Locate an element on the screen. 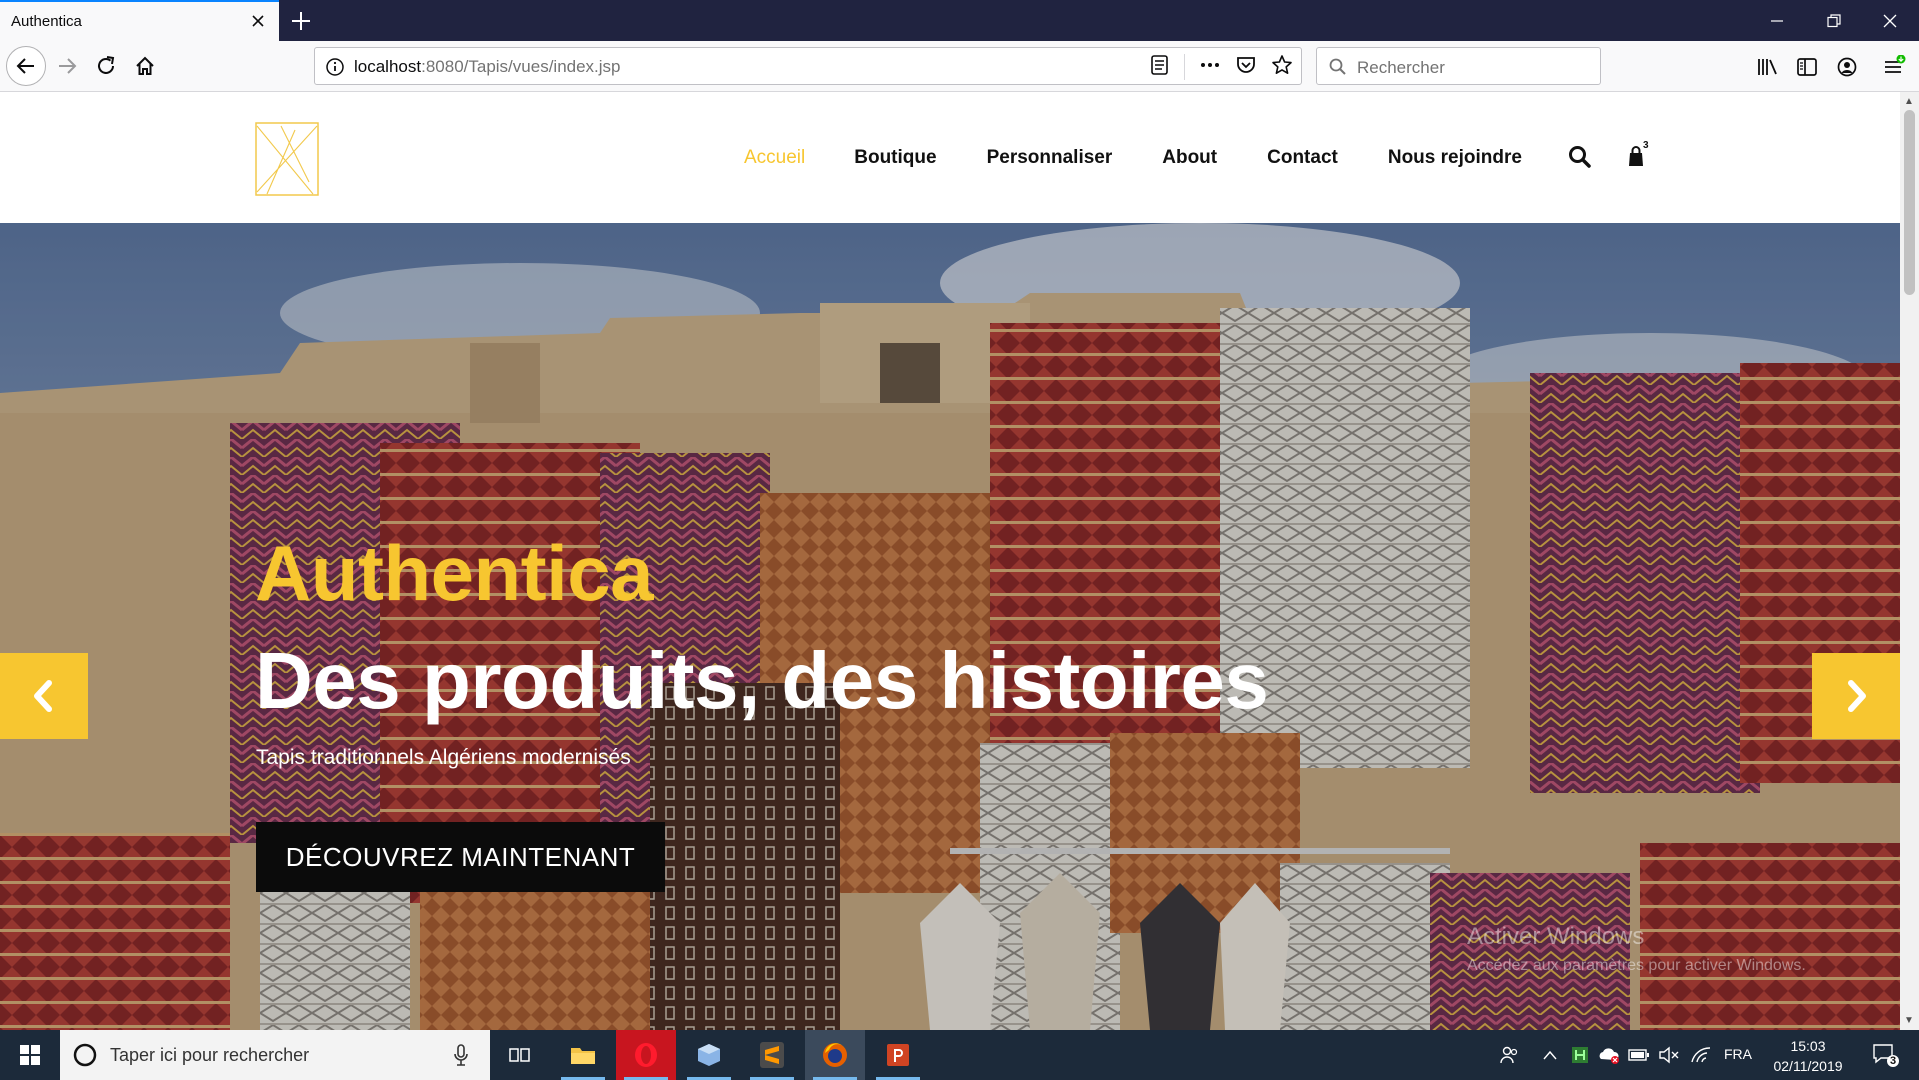 Image resolution: width=1919 pixels, height=1080 pixels. site-info-icon is located at coordinates (335, 69).